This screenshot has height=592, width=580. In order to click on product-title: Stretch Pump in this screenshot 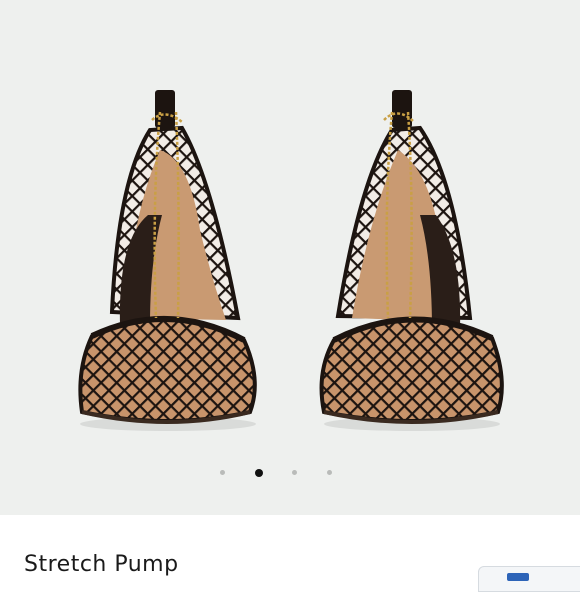, I will do `click(101, 564)`.